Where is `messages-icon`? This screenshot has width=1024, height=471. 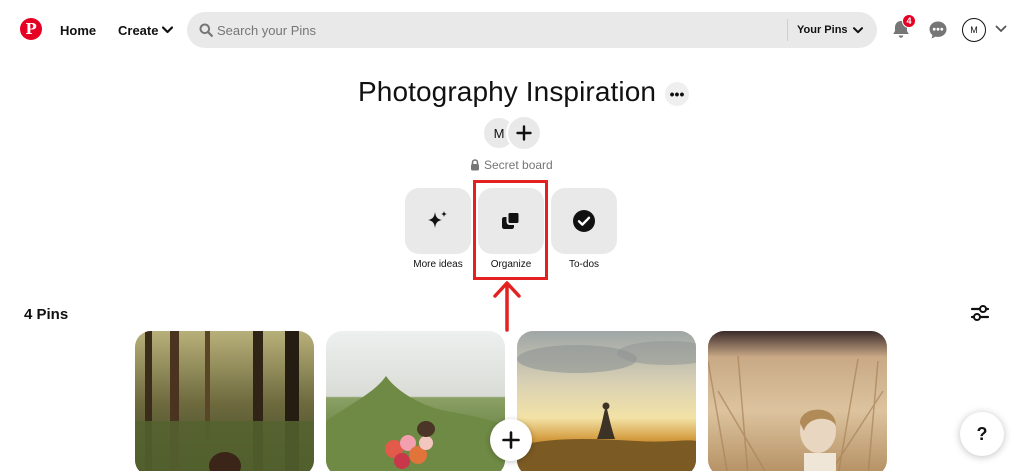
messages-icon is located at coordinates (938, 30).